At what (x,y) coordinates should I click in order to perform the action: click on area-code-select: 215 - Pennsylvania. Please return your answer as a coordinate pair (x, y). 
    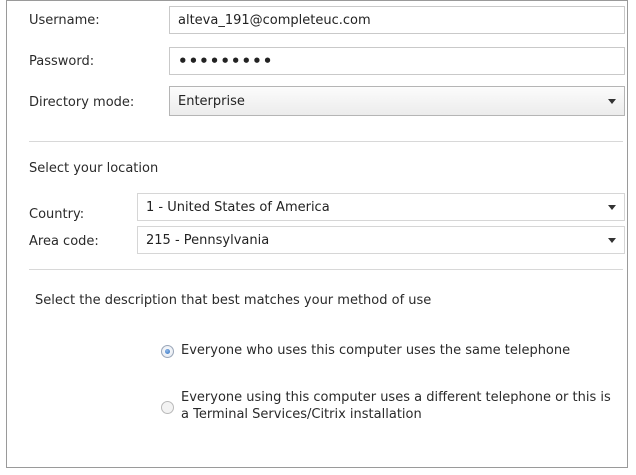
    Looking at the image, I should click on (381, 240).